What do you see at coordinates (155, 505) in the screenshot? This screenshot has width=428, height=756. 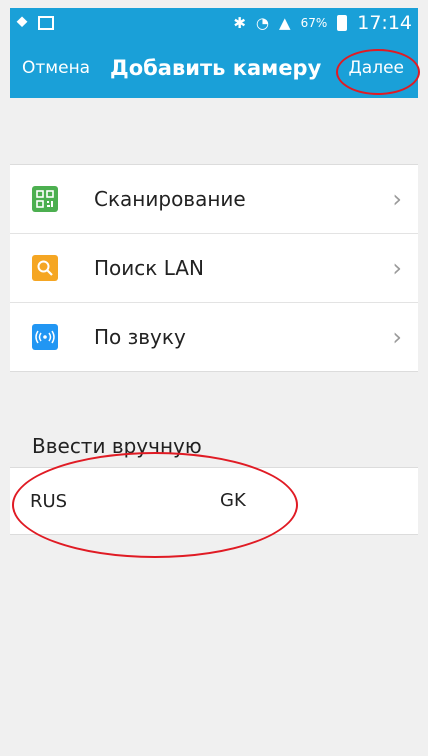 I see `annotation-circle-input` at bounding box center [155, 505].